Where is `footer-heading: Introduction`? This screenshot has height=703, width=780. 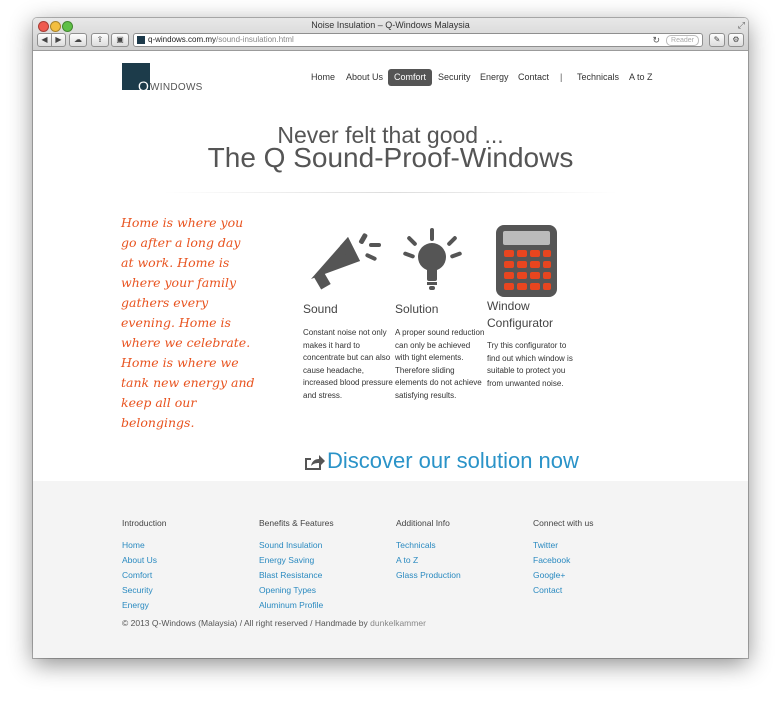
footer-heading: Introduction is located at coordinates (144, 523).